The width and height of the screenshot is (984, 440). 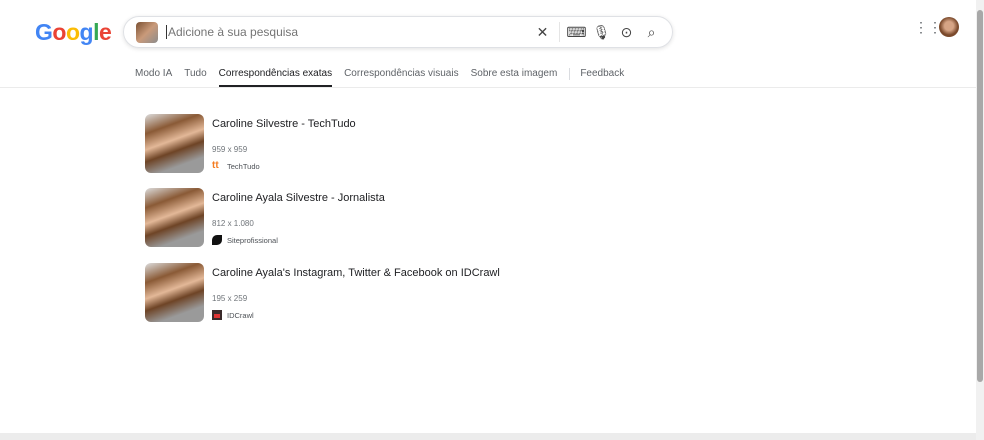 What do you see at coordinates (401, 77) in the screenshot?
I see `tab-correspondencias-visuais: Correspondências visuais` at bounding box center [401, 77].